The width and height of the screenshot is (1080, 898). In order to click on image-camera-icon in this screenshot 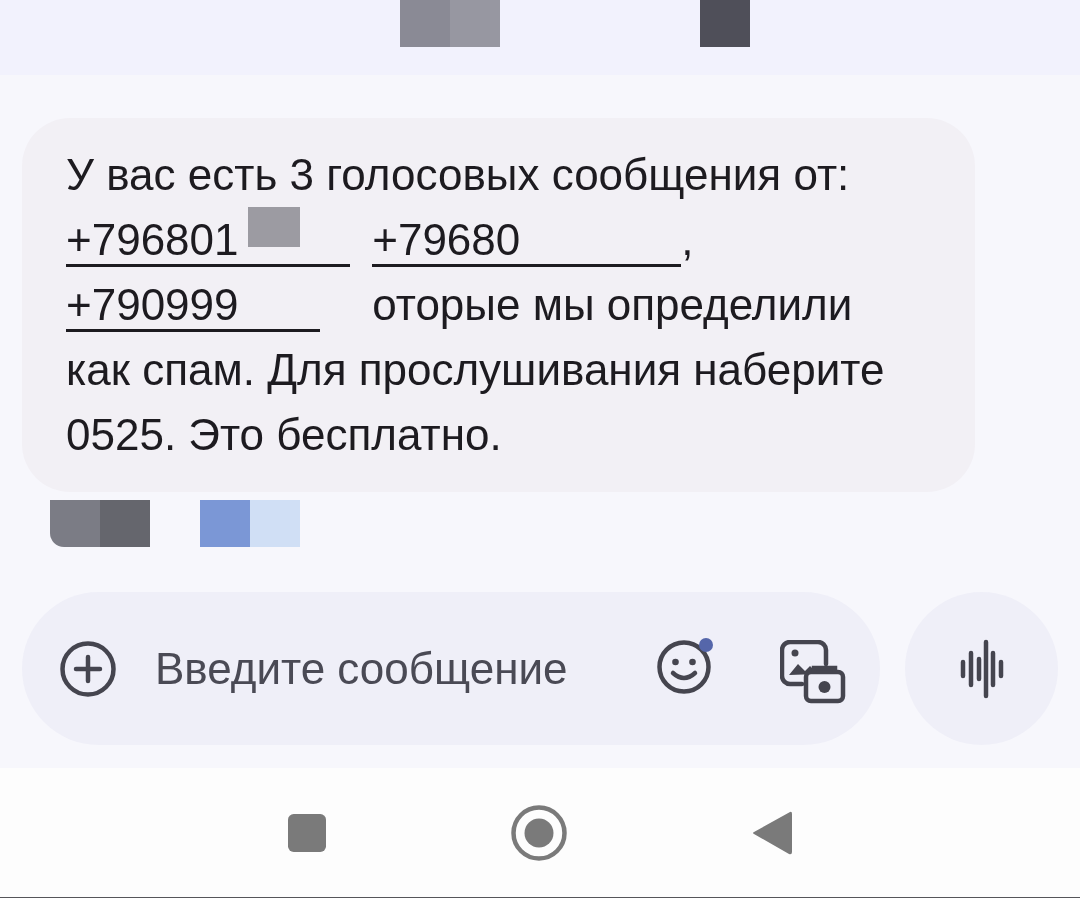, I will do `click(813, 671)`.